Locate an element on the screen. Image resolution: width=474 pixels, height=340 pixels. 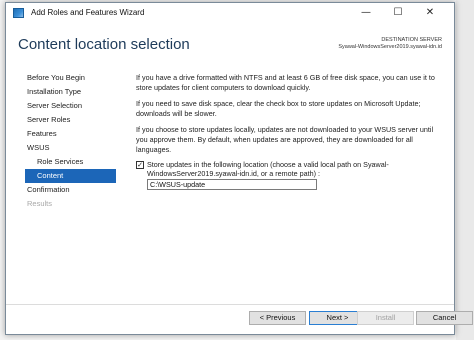
nav-item-results: Results is located at coordinates (40, 203).